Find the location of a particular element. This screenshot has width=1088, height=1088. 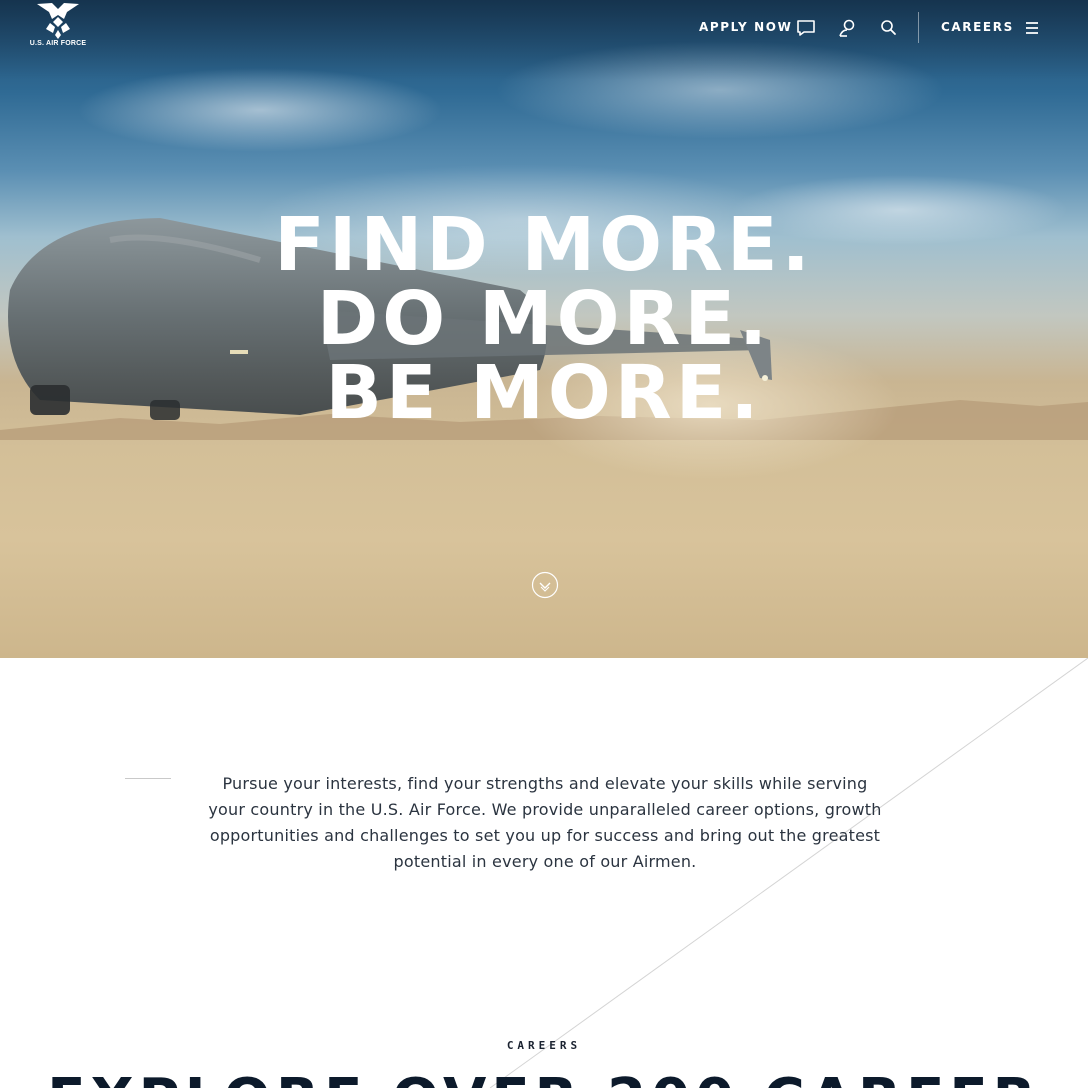

air-force-logo: U.S. AIR FORCE is located at coordinates (58, 28).